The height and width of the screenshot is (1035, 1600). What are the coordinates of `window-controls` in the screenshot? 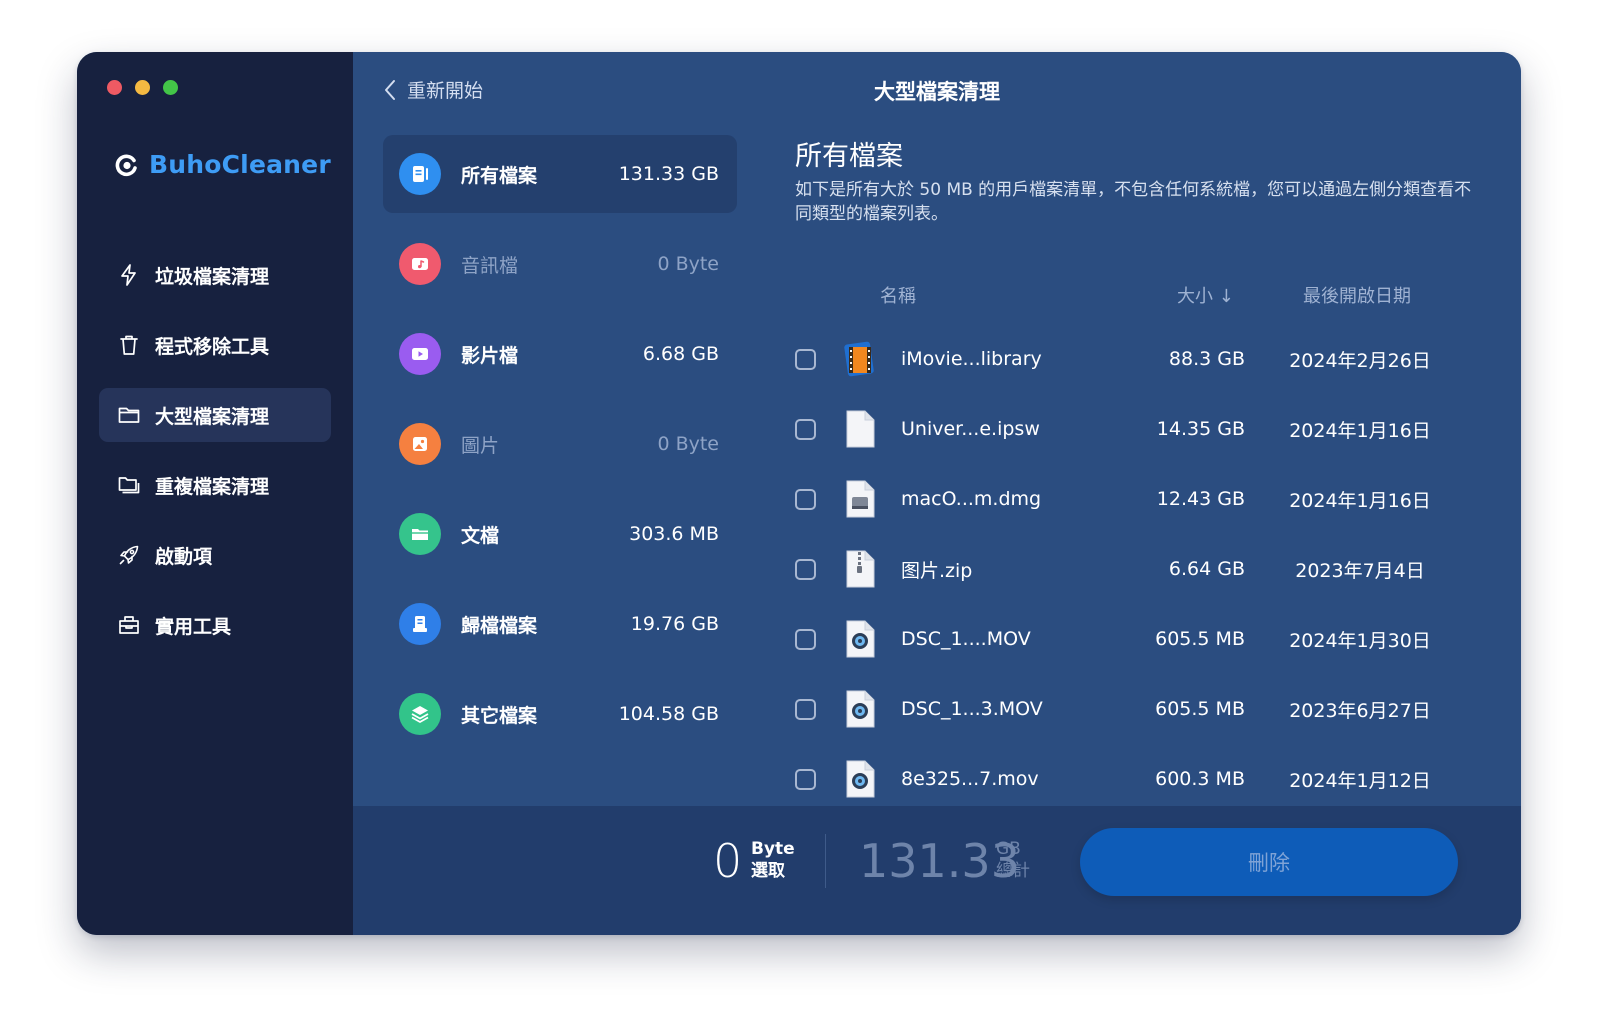 It's located at (142, 87).